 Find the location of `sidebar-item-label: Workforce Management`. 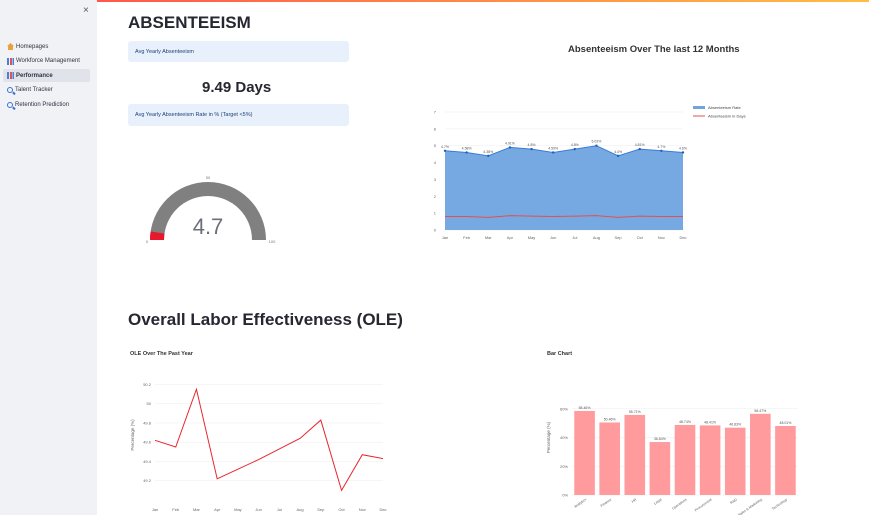

sidebar-item-label: Workforce Management is located at coordinates (48, 61).